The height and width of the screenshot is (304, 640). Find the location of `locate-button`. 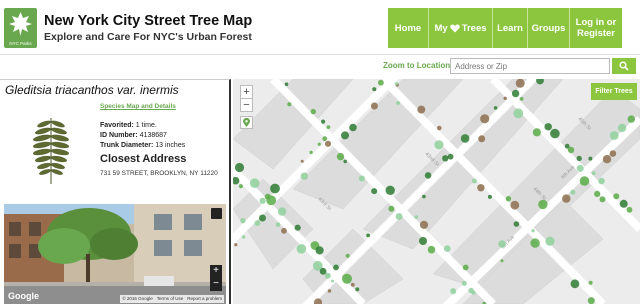

locate-button is located at coordinates (246, 122).